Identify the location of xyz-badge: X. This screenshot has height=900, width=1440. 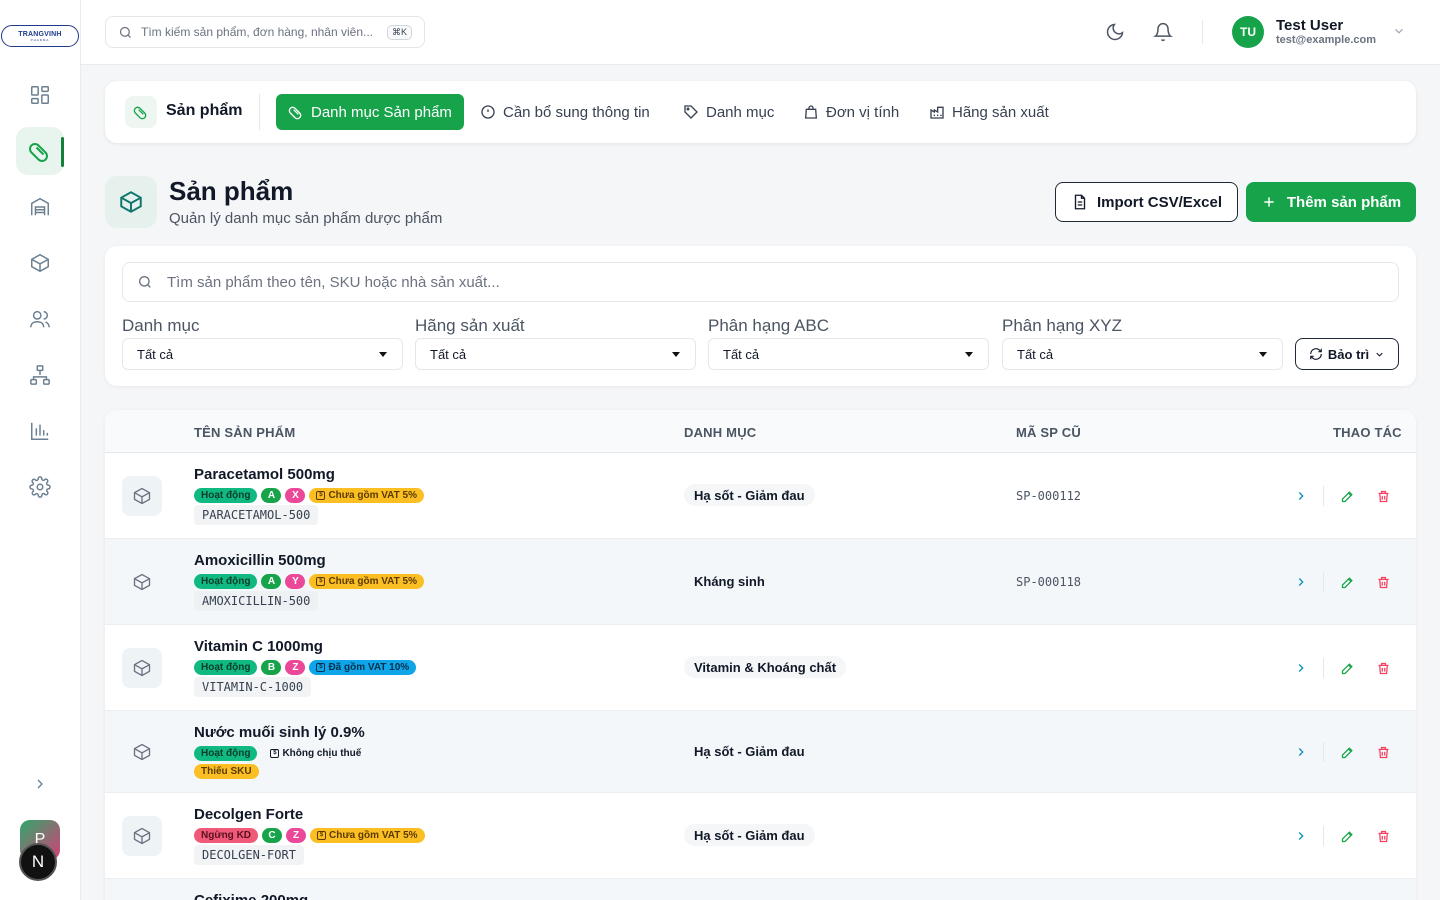
(295, 495).